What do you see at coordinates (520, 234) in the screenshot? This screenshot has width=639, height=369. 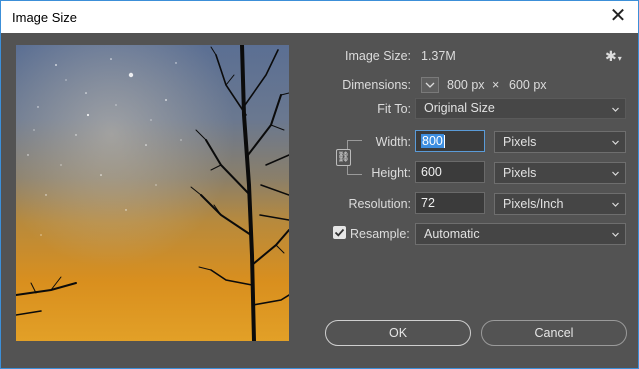 I see `resample-dropdown: Automatic` at bounding box center [520, 234].